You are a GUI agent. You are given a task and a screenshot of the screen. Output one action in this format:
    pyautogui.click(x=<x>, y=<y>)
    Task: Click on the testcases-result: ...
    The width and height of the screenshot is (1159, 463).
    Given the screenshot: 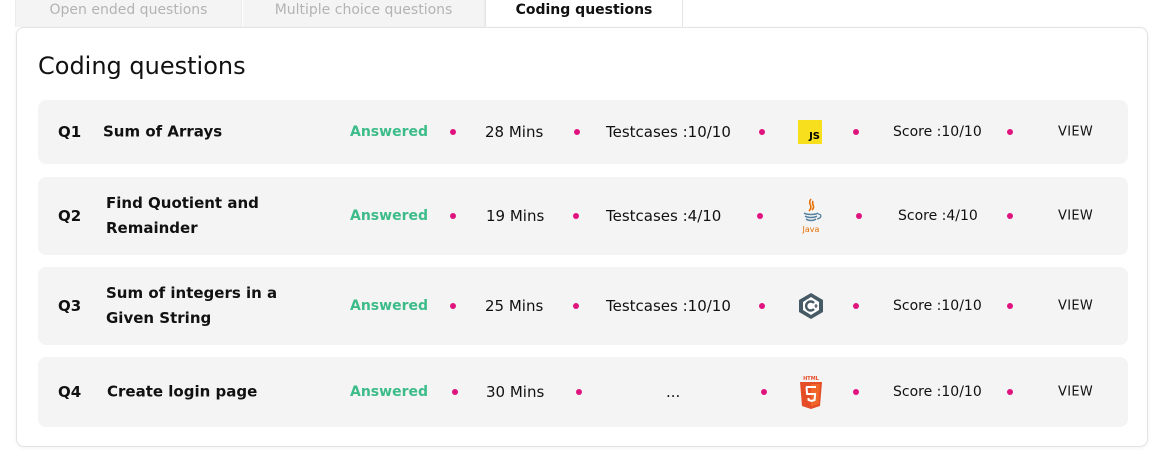 What is the action you would take?
    pyautogui.click(x=673, y=392)
    